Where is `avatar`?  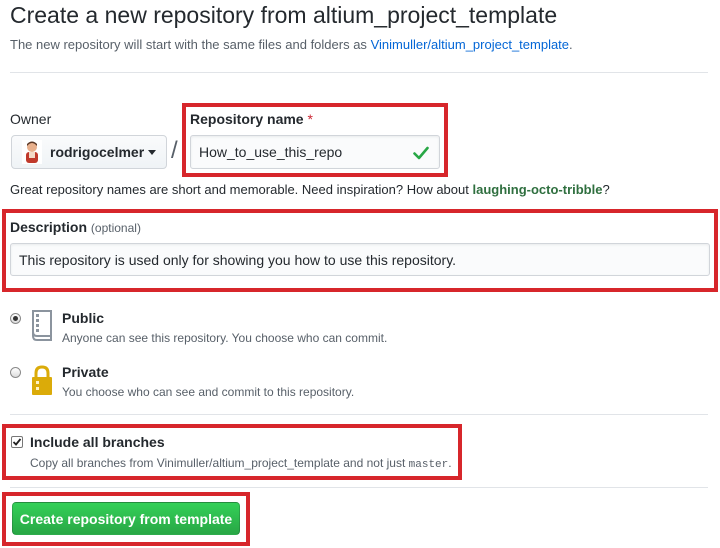
avatar is located at coordinates (32, 152).